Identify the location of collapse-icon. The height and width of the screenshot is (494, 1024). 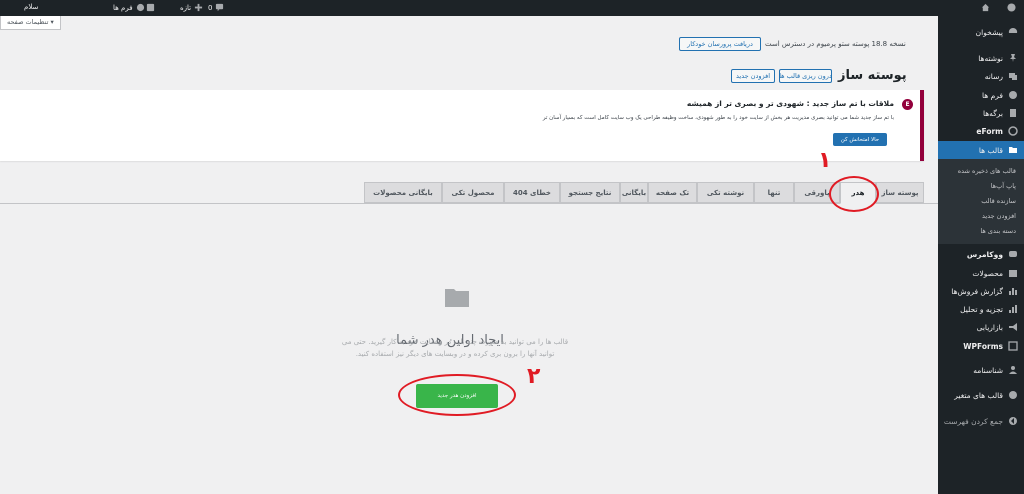
(1013, 421).